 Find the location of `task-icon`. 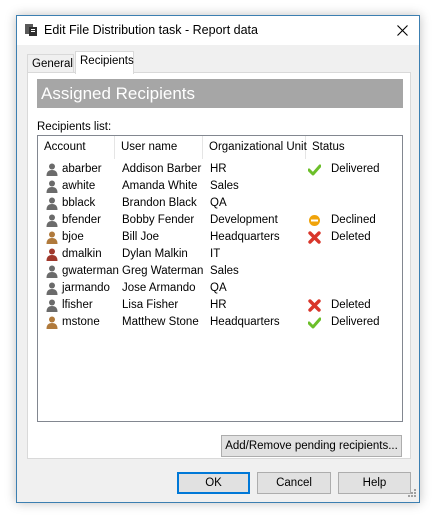

task-icon is located at coordinates (31, 30).